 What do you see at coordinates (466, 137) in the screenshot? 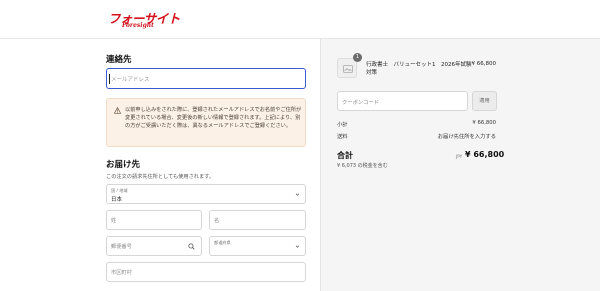
I see `shipping-value: お届け先住所を入力する` at bounding box center [466, 137].